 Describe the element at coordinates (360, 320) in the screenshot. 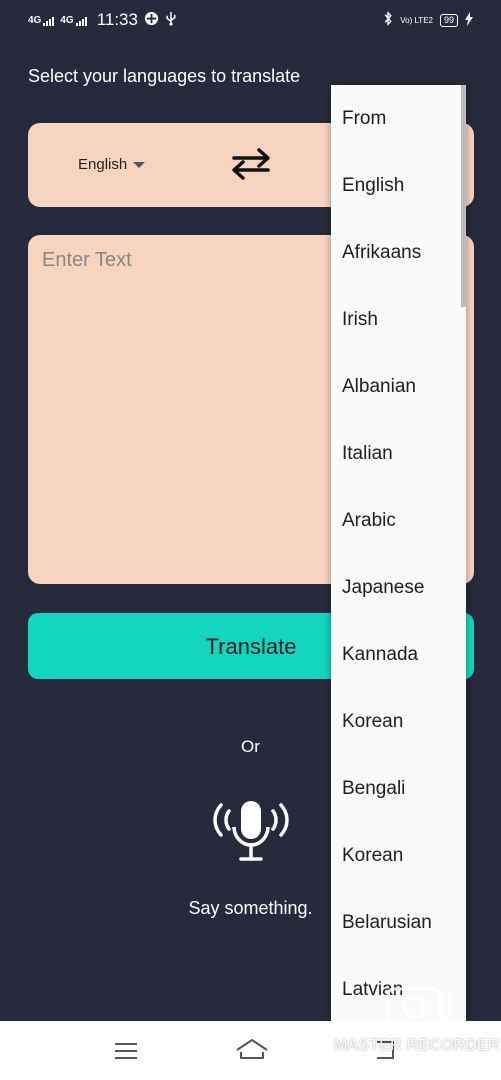

I see `dropdown-item: Irish` at that location.